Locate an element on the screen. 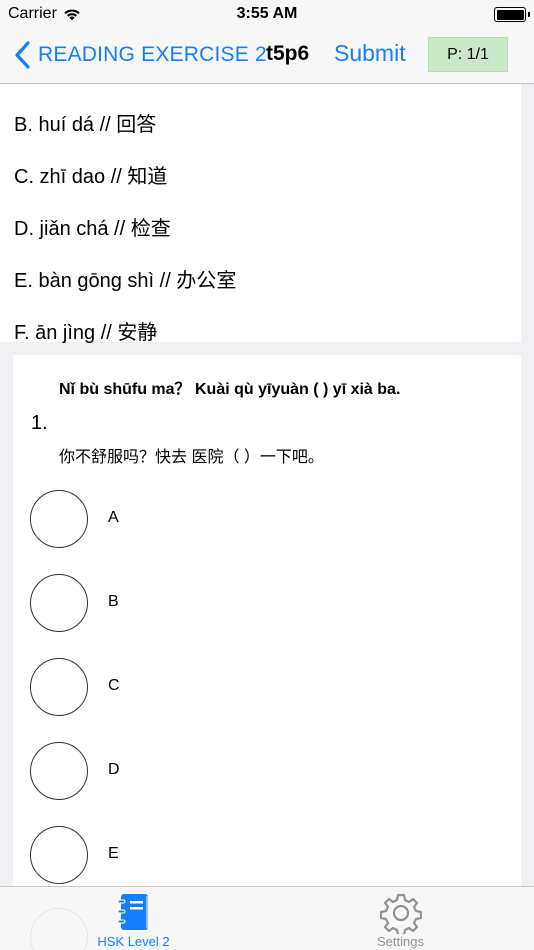  choice-label: D is located at coordinates (114, 769).